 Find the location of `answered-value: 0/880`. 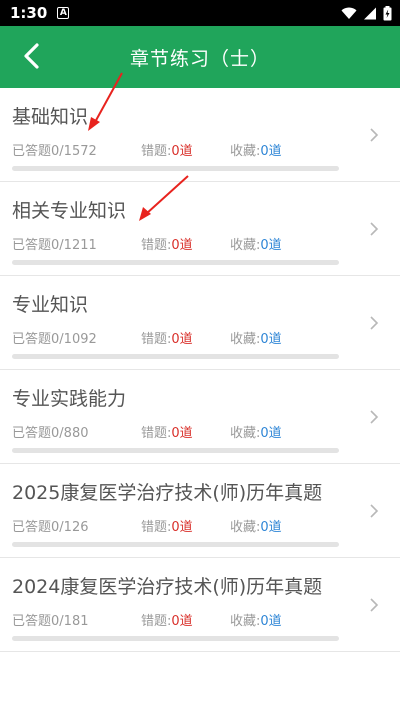

answered-value: 0/880 is located at coordinates (70, 433).